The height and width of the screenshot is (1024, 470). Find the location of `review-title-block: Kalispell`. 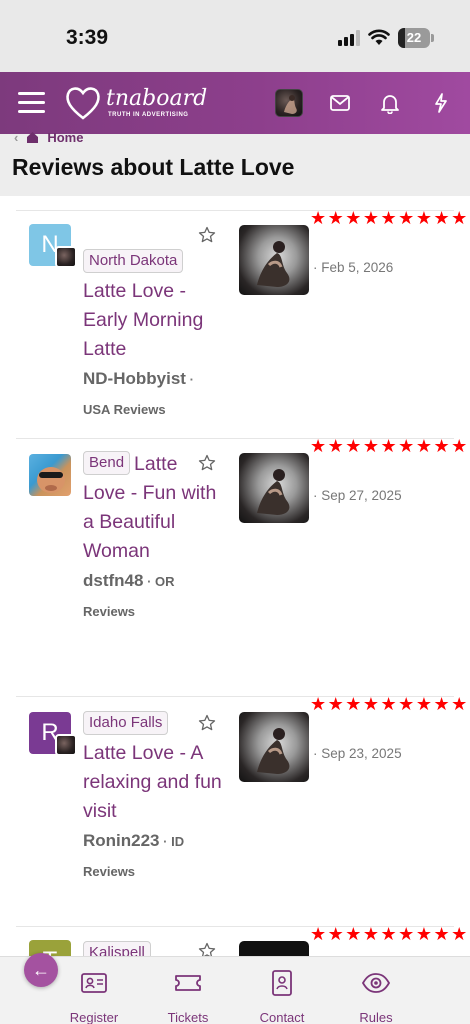

review-title-block: Kalispell is located at coordinates (153, 948).